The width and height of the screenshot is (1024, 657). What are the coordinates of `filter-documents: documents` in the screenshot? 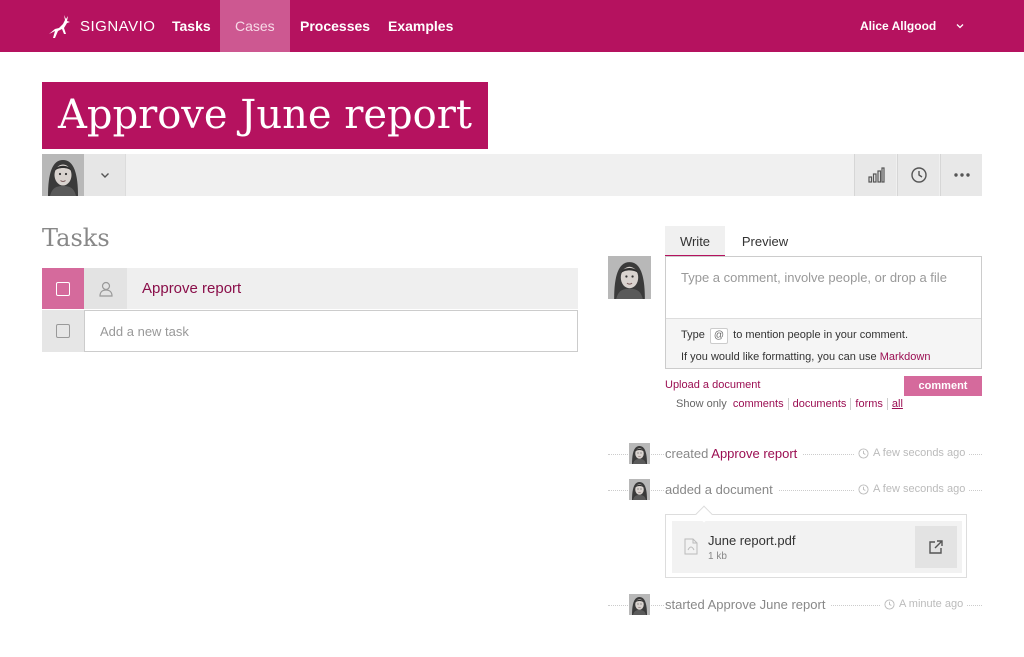 It's located at (820, 404).